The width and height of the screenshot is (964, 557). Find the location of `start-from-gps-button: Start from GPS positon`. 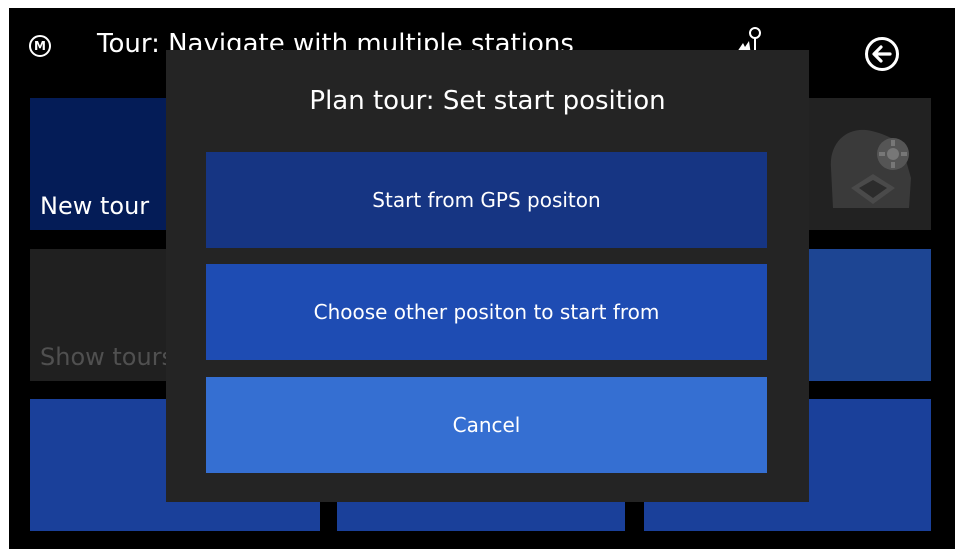

start-from-gps-button: Start from GPS positon is located at coordinates (486, 200).